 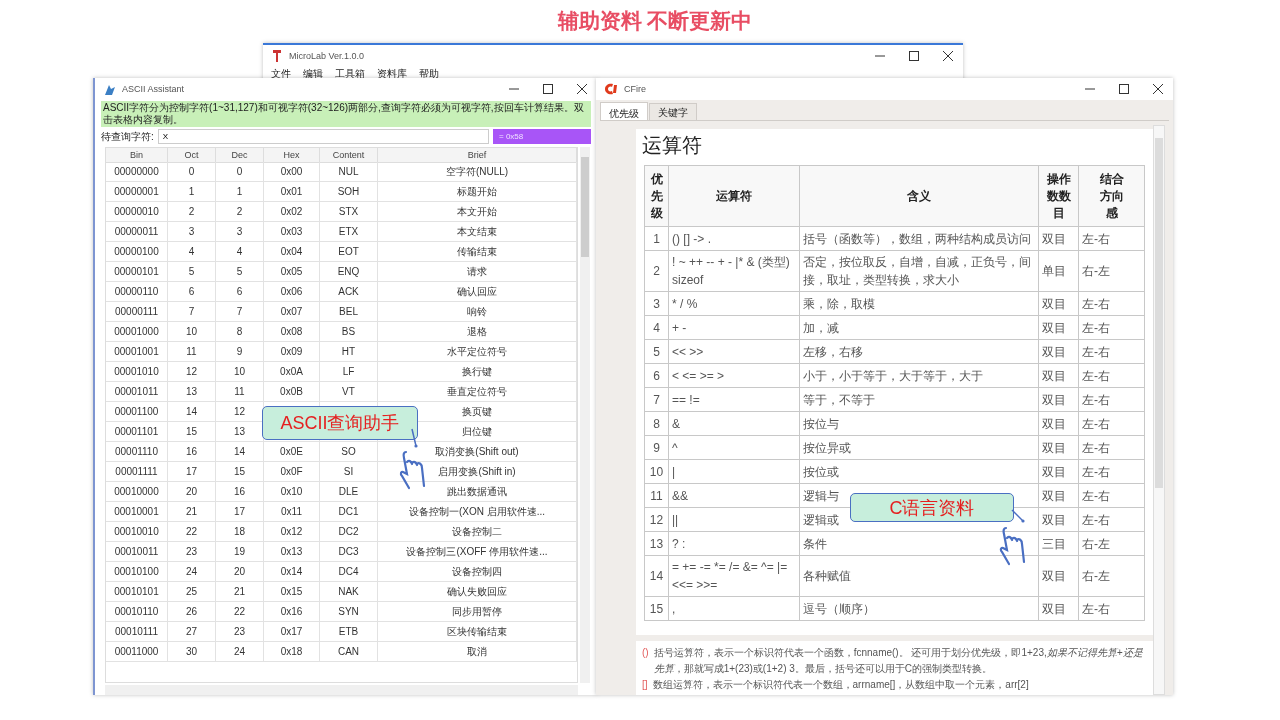 What do you see at coordinates (327, 56) in the screenshot?
I see `window-title: MicroLab Ver.1.0.0` at bounding box center [327, 56].